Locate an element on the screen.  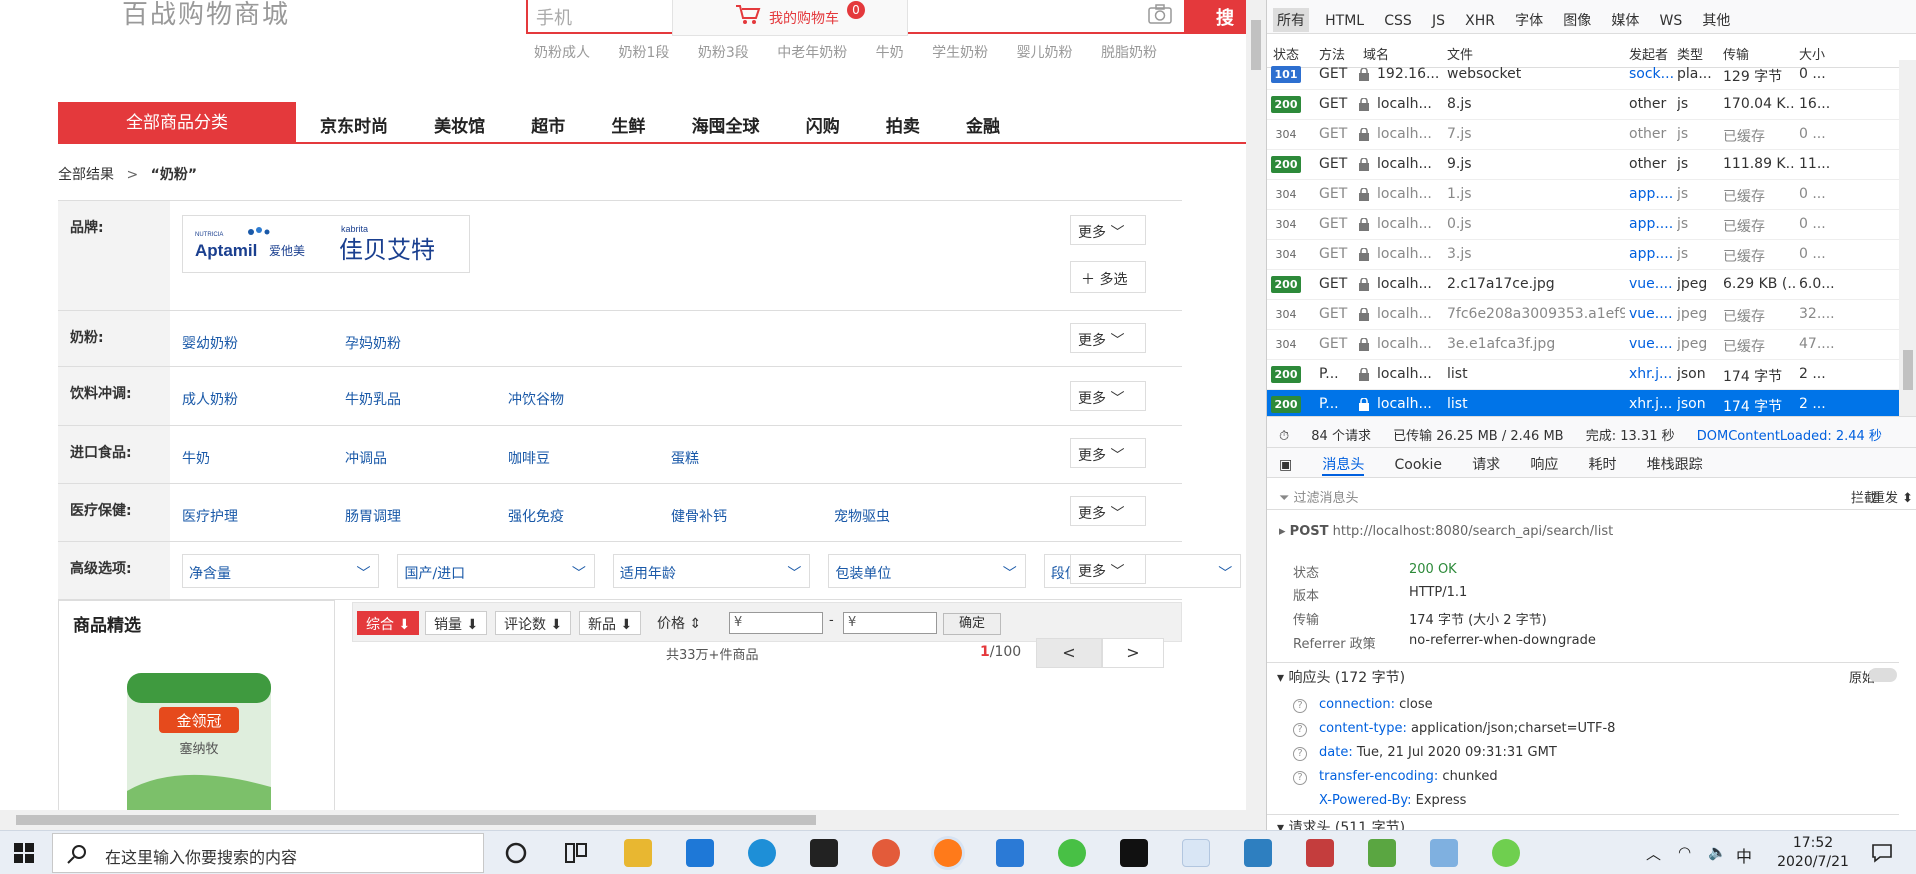
nav-item: 金融 is located at coordinates (983, 124).